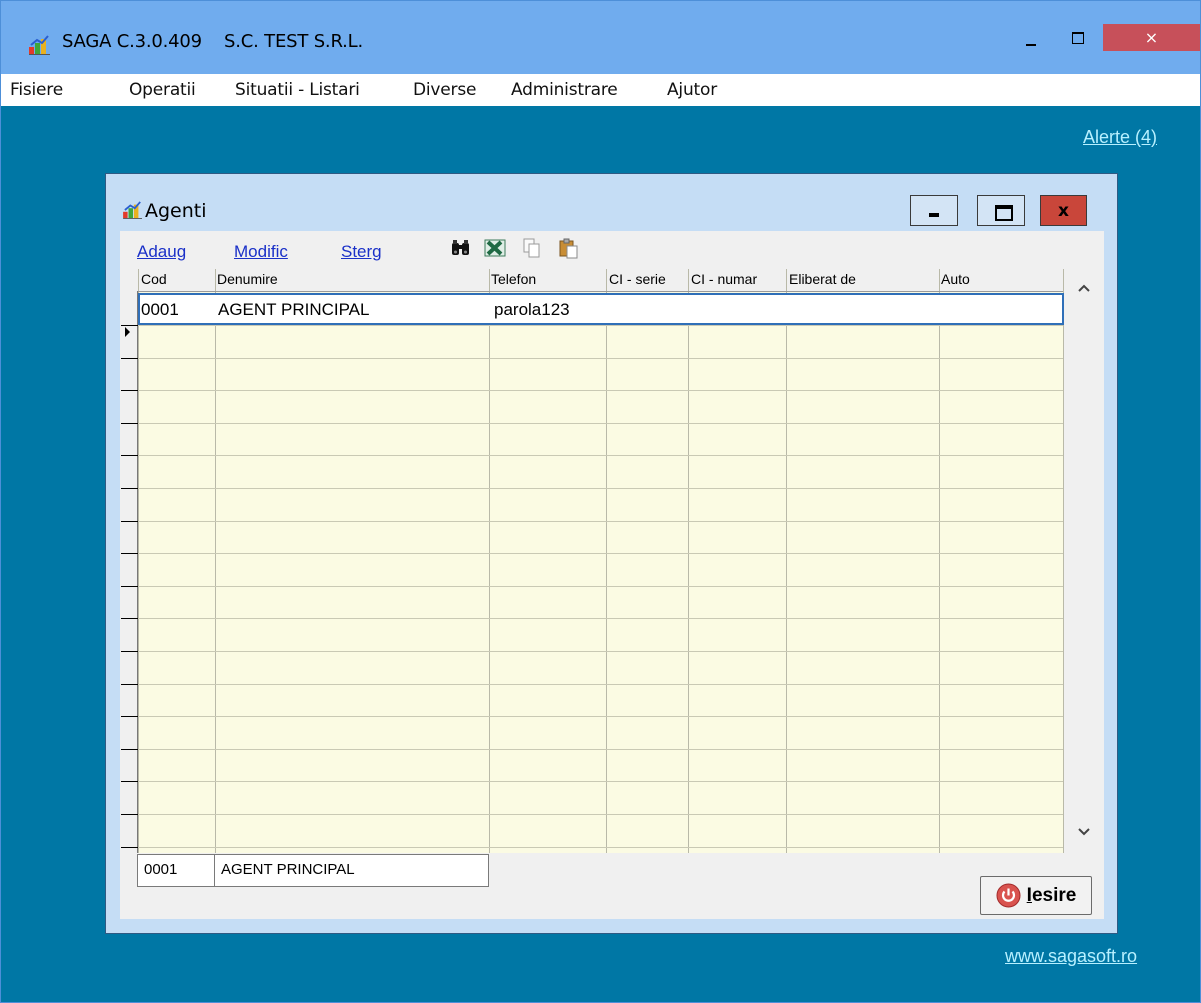 This screenshot has width=1201, height=1003. I want to click on exit-button: Iesire, so click(1036, 895).